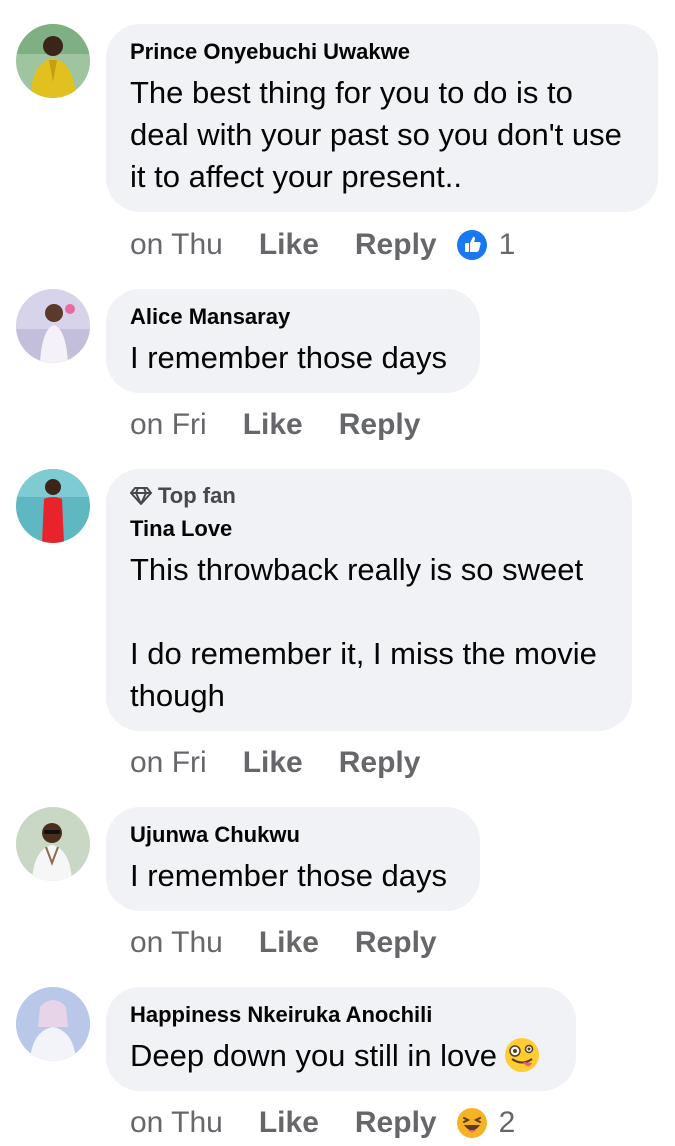 The height and width of the screenshot is (1146, 675). What do you see at coordinates (293, 317) in the screenshot?
I see `comment-author: Alice Mansaray` at bounding box center [293, 317].